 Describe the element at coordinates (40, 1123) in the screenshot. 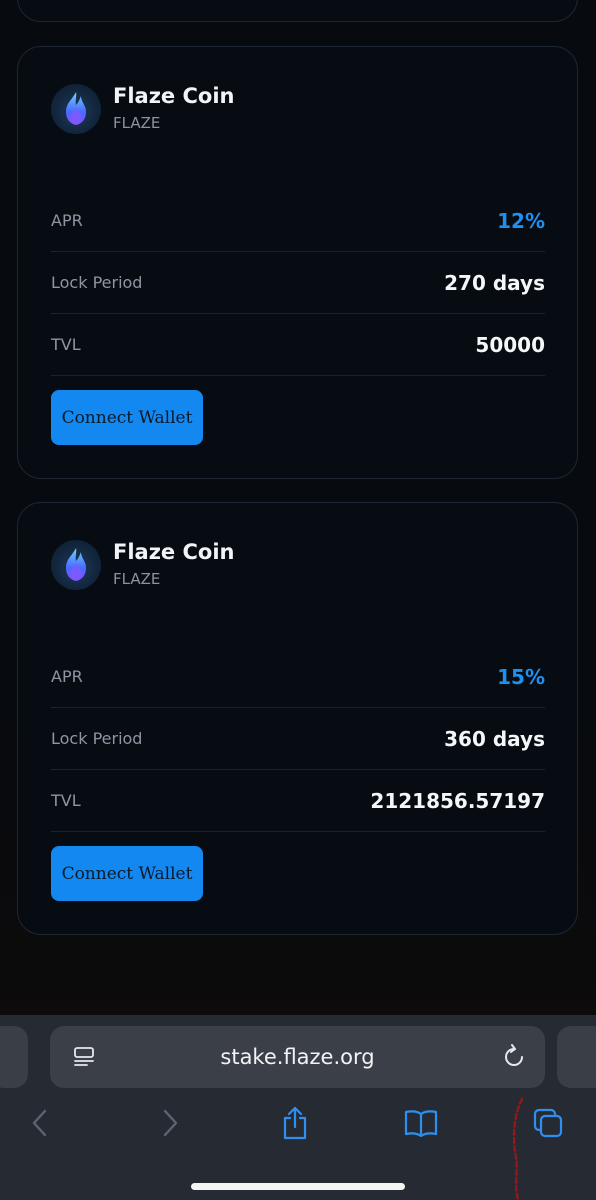

I see `back-icon` at that location.